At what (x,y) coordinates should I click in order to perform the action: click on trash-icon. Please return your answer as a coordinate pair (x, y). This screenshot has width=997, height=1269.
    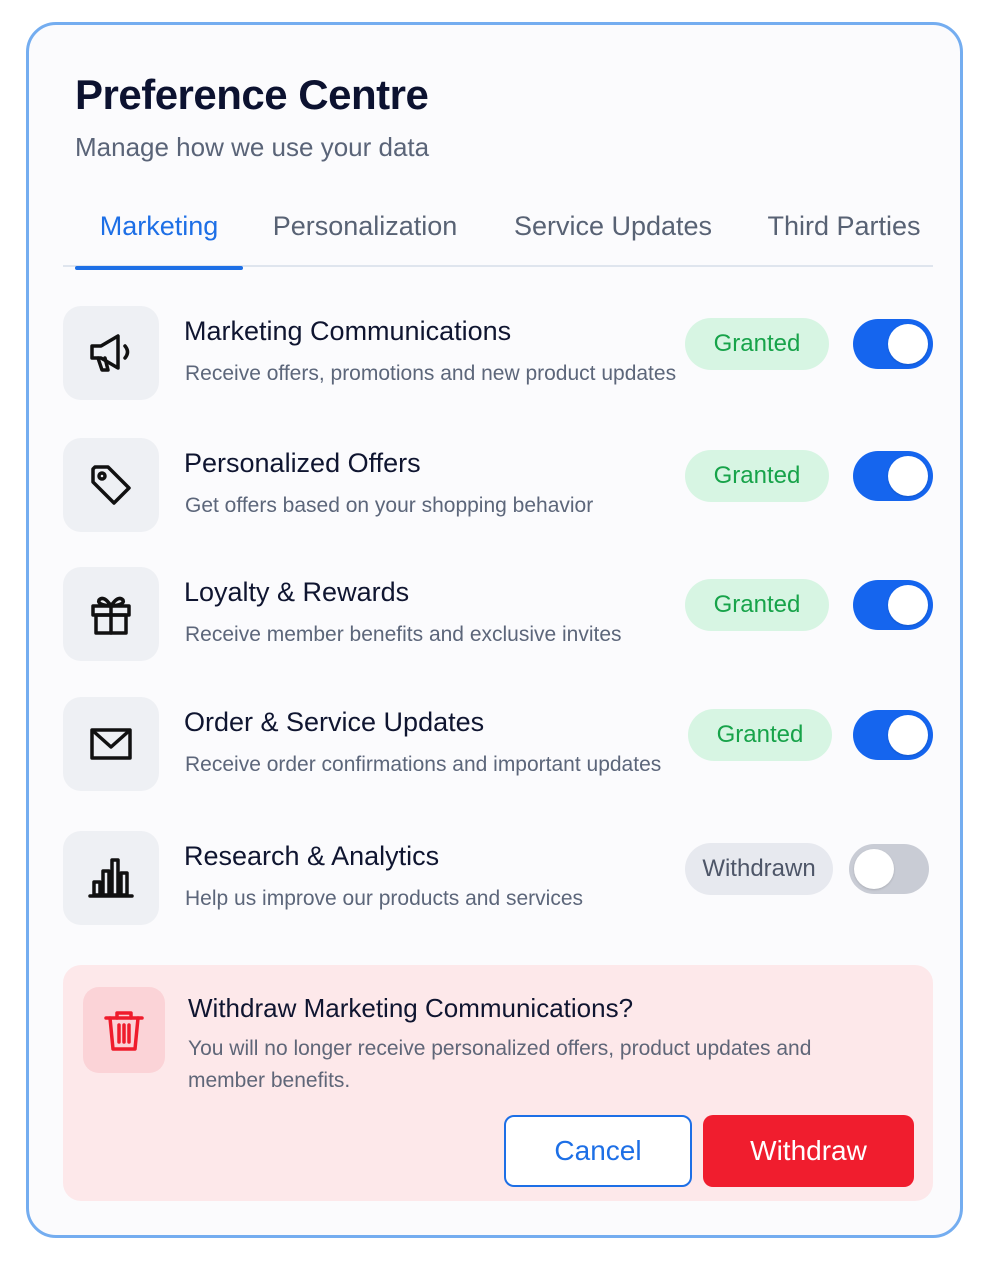
    Looking at the image, I should click on (124, 1030).